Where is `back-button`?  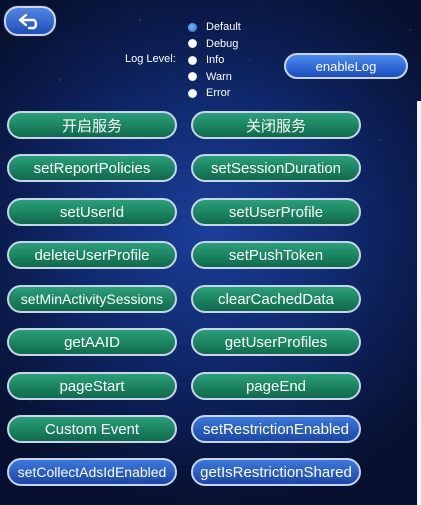 back-button is located at coordinates (30, 21).